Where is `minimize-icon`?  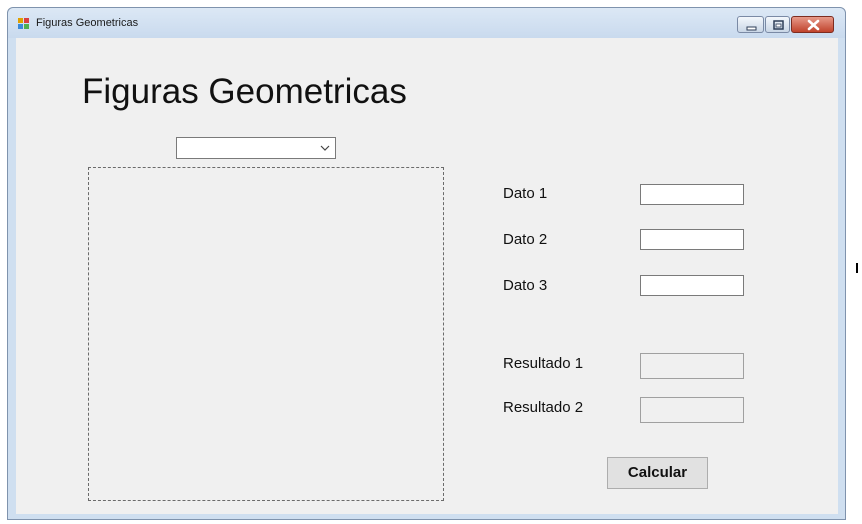 minimize-icon is located at coordinates (751, 28).